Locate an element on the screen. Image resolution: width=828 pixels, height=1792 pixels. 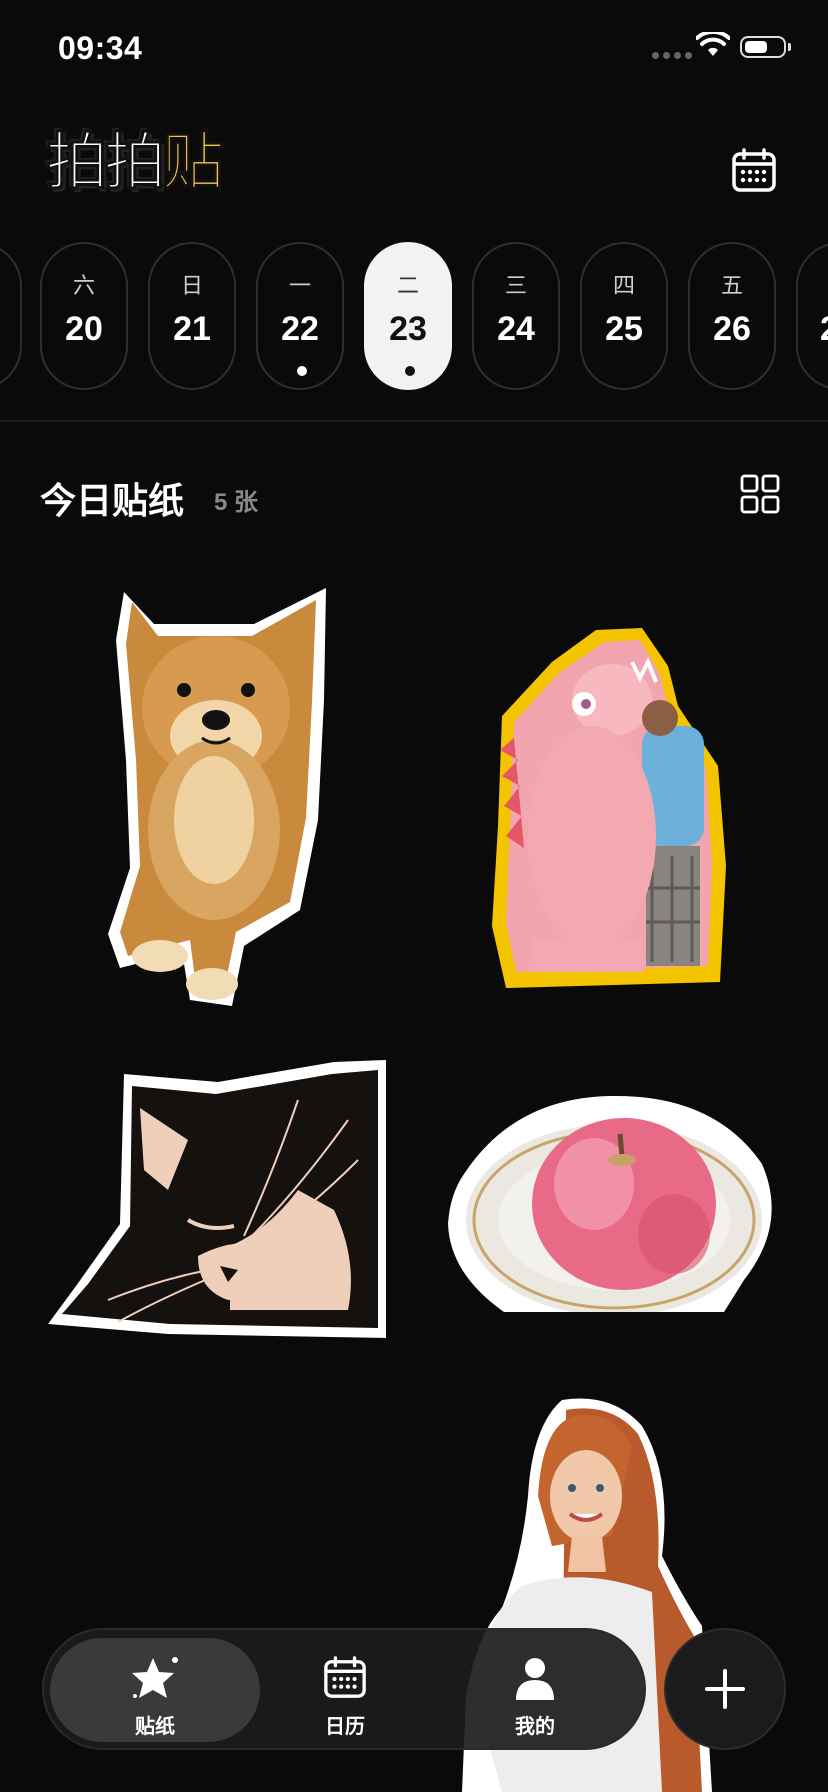
wifi-icon is located at coordinates (713, 44).